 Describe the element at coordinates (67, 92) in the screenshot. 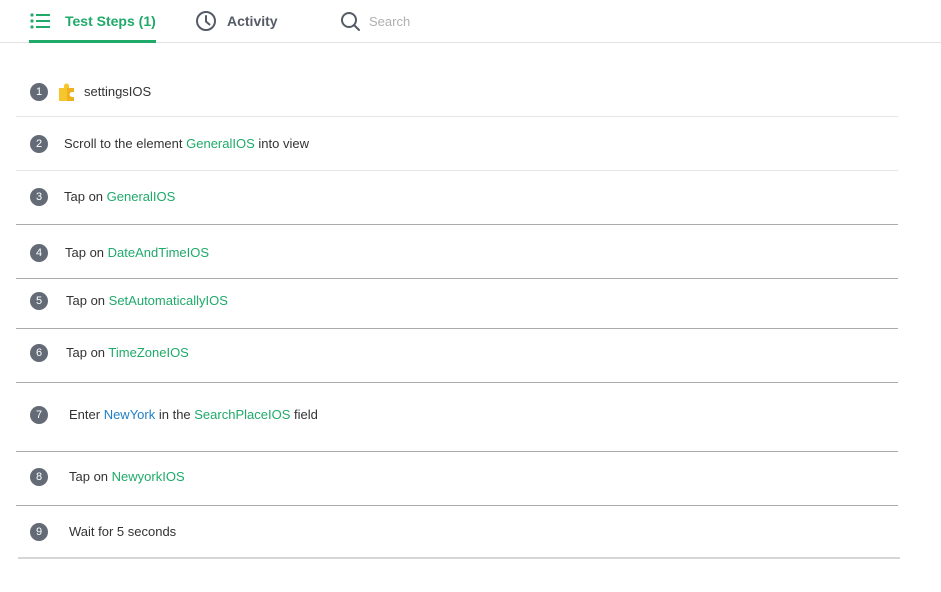

I see `puzzle-icon` at that location.